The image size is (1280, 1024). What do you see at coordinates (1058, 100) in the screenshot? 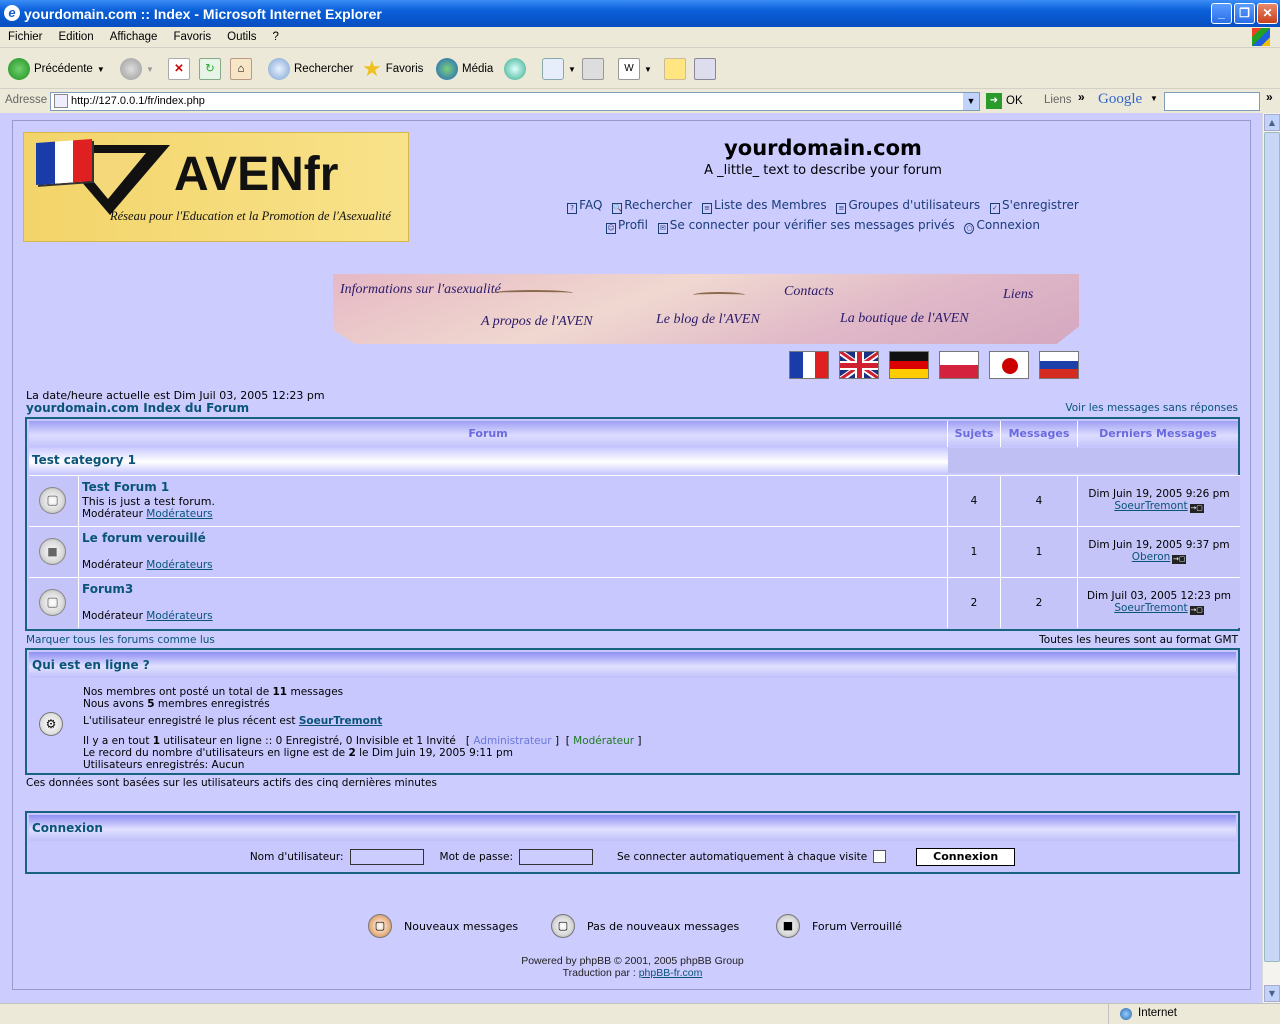
I see `links-label: Liens` at bounding box center [1058, 100].